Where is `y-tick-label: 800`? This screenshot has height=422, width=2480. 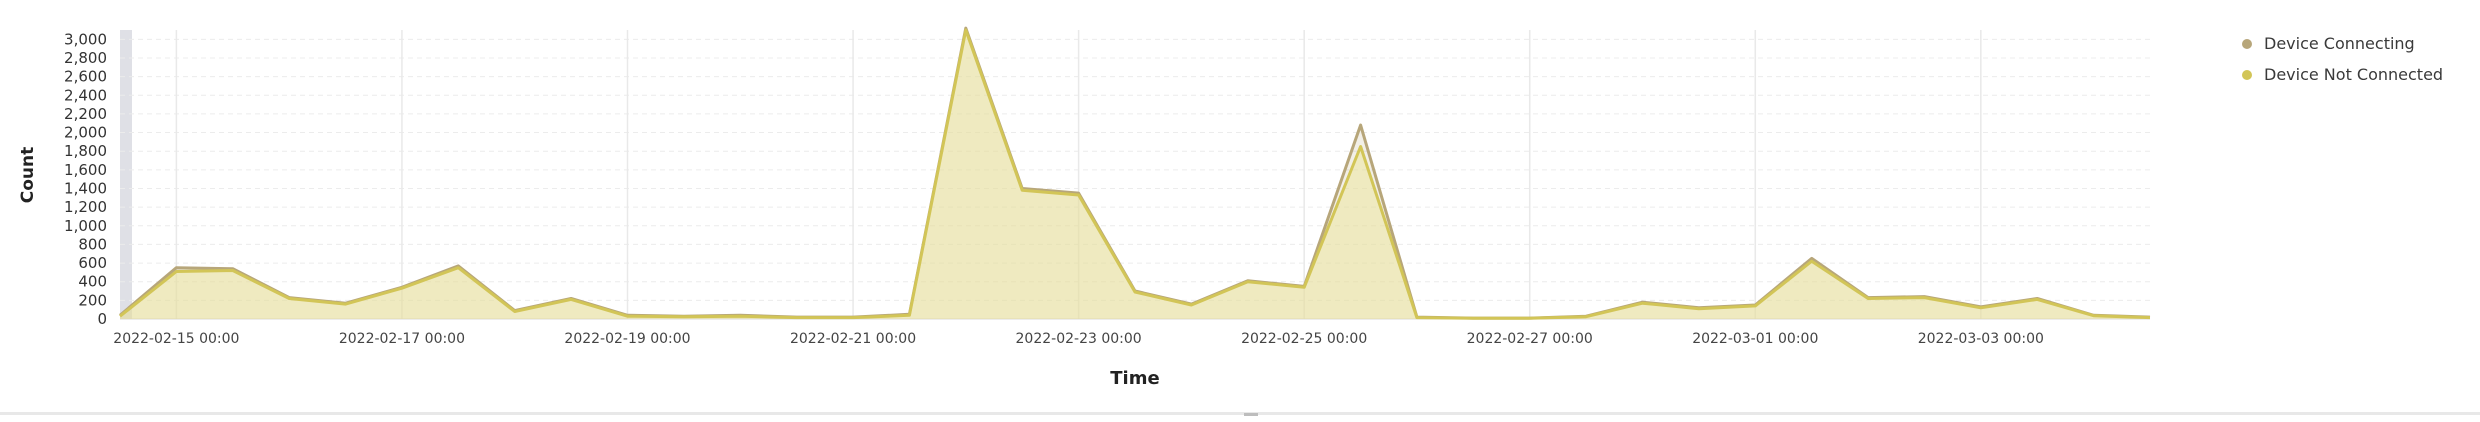
y-tick-label: 800 is located at coordinates (92, 244).